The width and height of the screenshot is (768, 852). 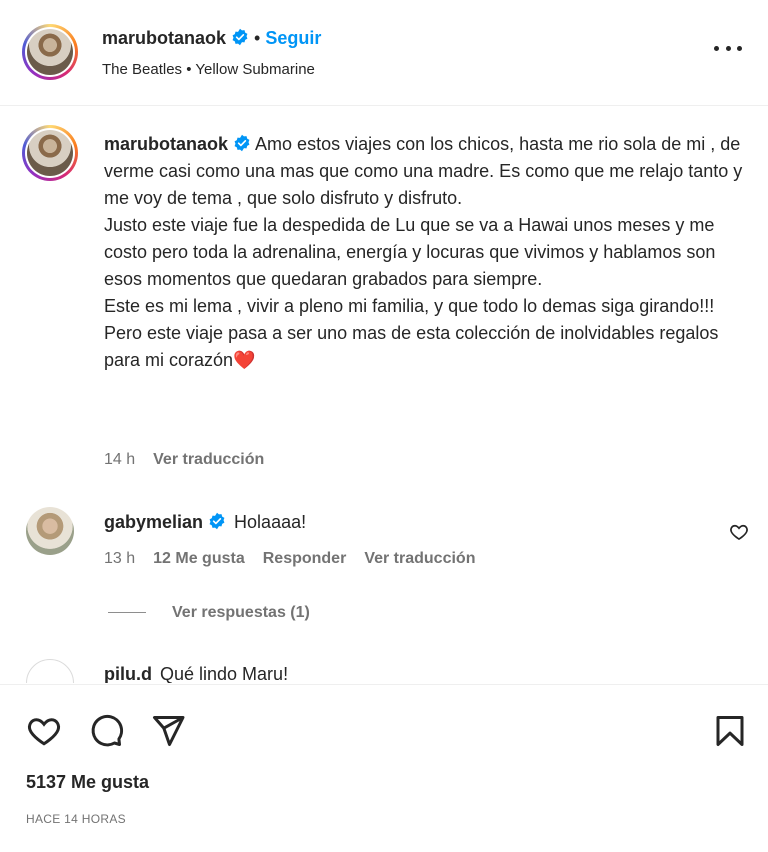 I want to click on post-time: HACE 14 HORAS, so click(x=76, y=819).